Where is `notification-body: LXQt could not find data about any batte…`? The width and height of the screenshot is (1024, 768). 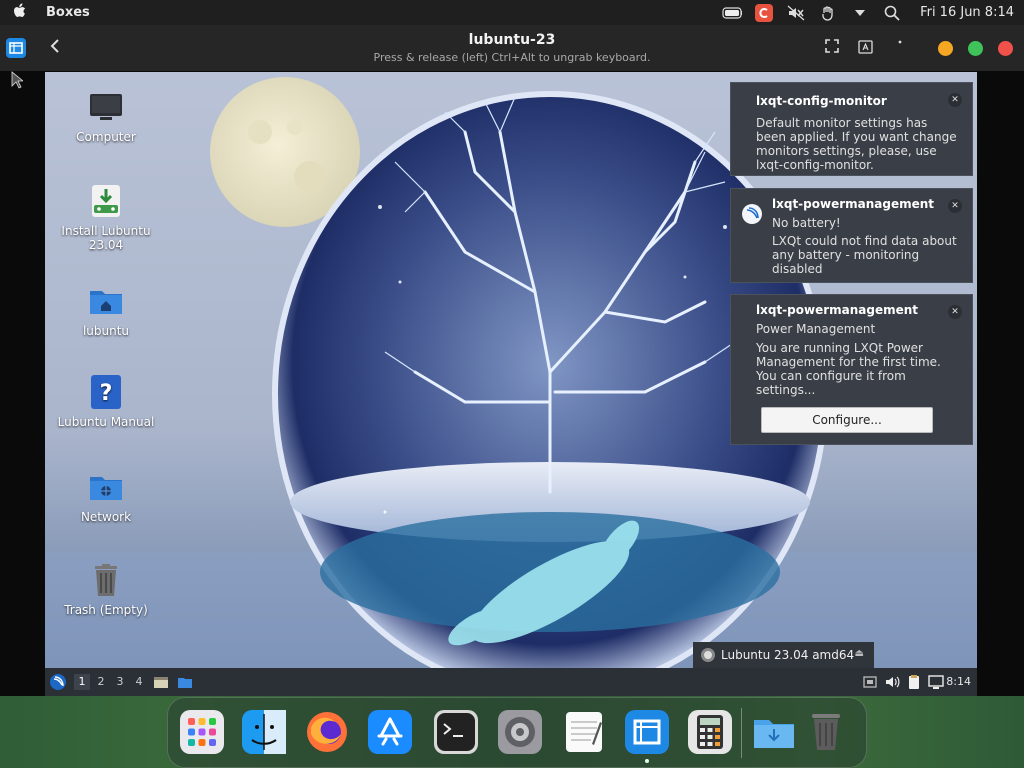
notification-body: LXQt could not find data about any batte… is located at coordinates (864, 255).